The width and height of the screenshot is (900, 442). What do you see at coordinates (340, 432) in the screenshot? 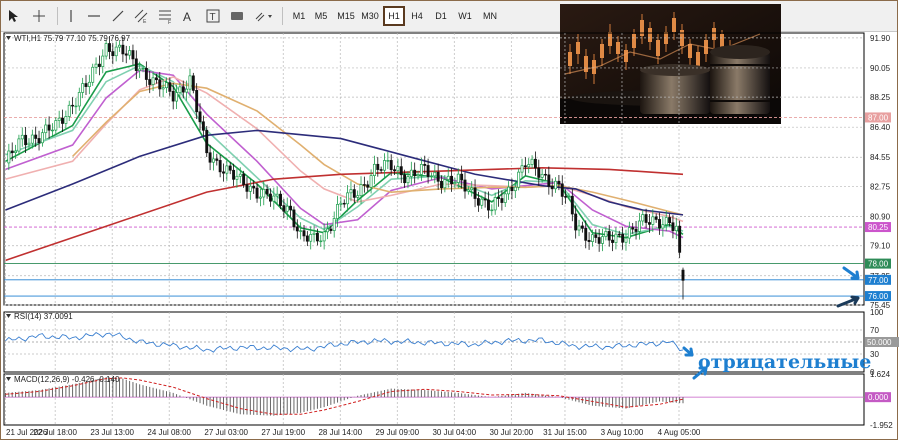
I see `x-tick-label: 28 Jul 14:00` at bounding box center [340, 432].